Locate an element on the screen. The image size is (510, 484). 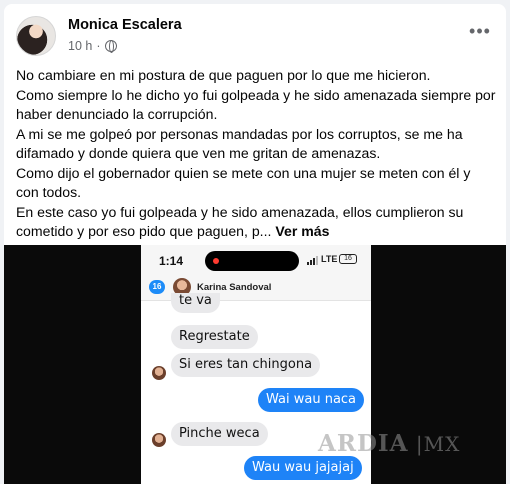
message-incoming: Si eres tan chingona is located at coordinates (246, 365).